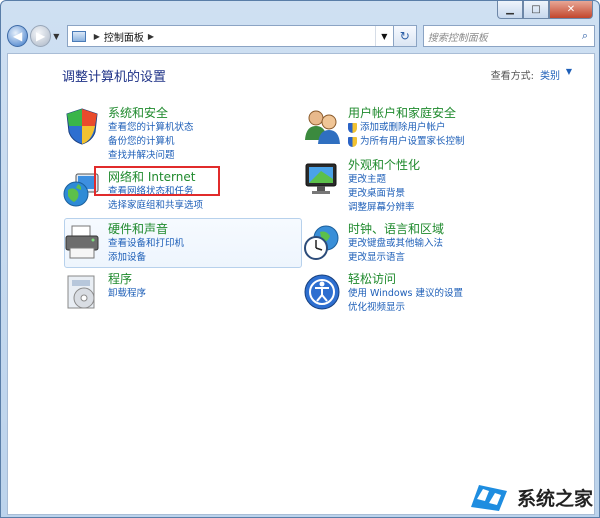  What do you see at coordinates (321, 242) in the screenshot?
I see `clock-globe-icon` at bounding box center [321, 242].